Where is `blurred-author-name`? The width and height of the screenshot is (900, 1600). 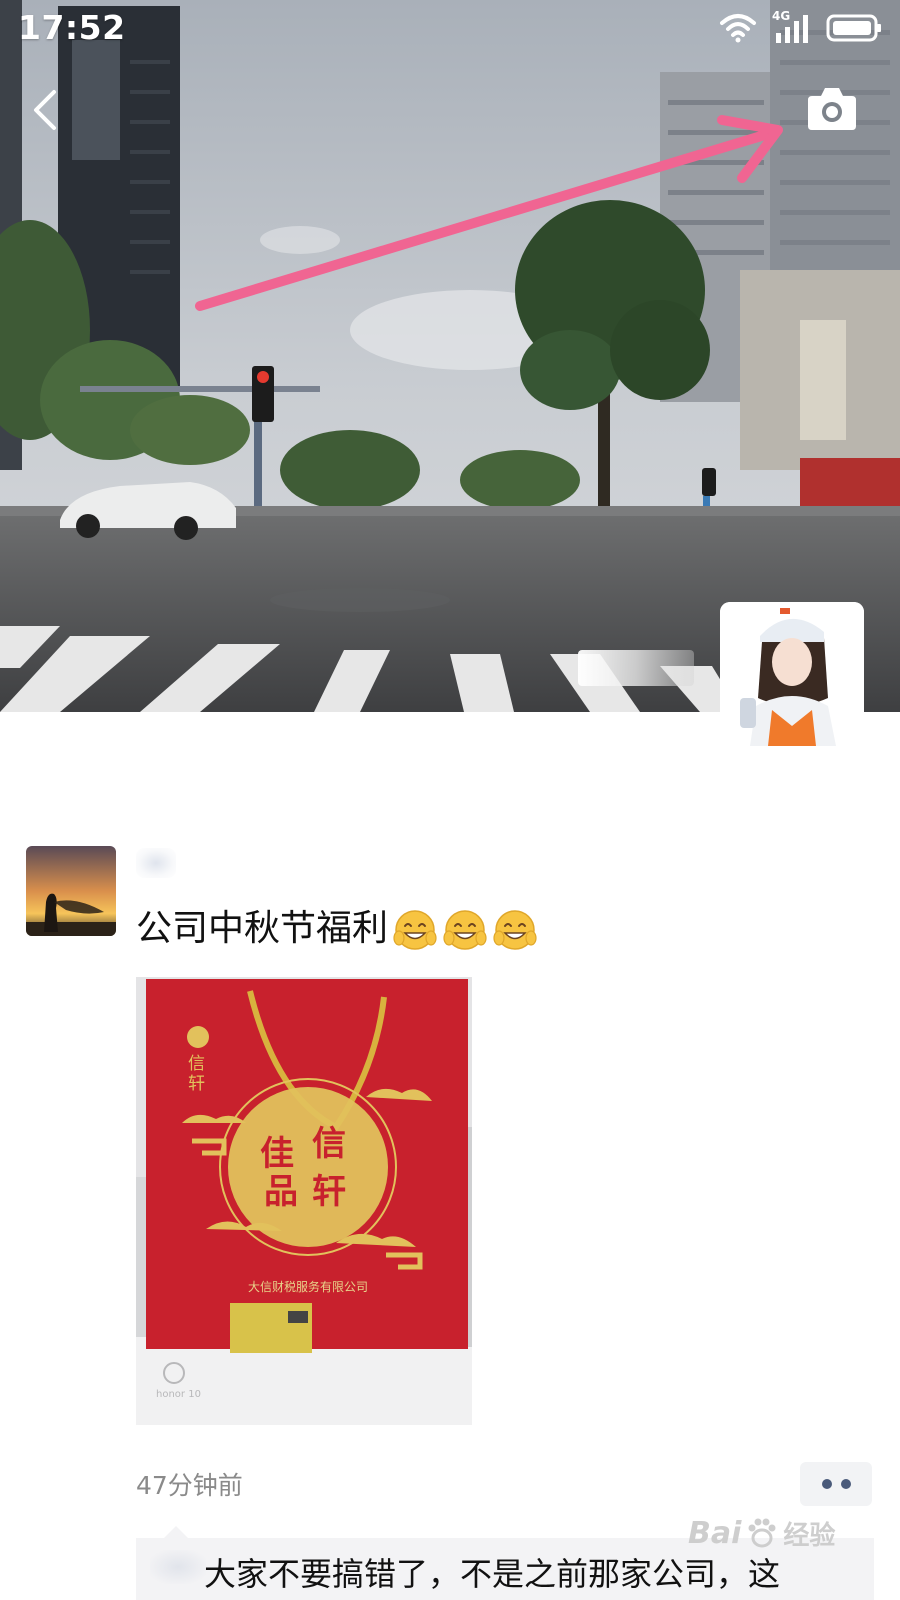
blurred-author-name is located at coordinates (156, 863).